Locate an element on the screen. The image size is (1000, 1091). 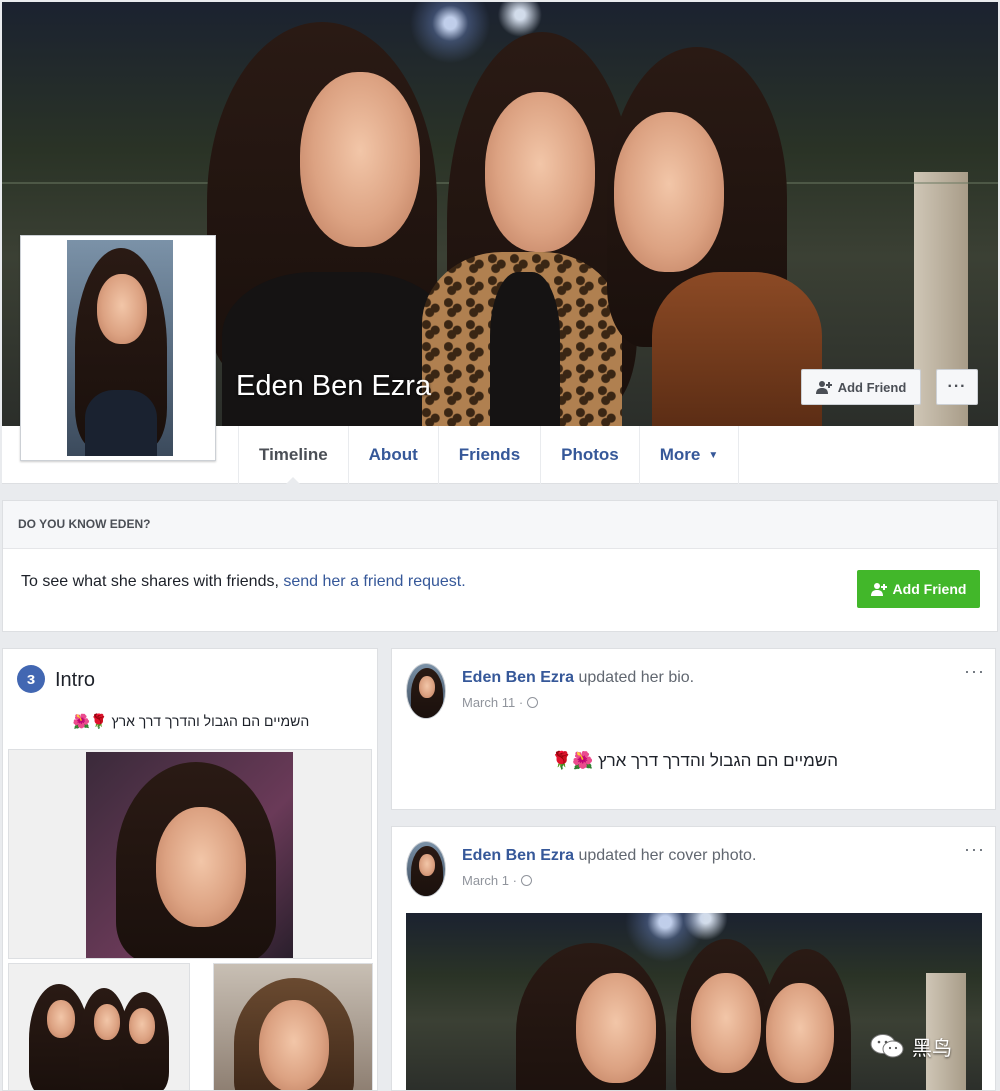
caret-down-icon: ▼ is located at coordinates (713, 455).